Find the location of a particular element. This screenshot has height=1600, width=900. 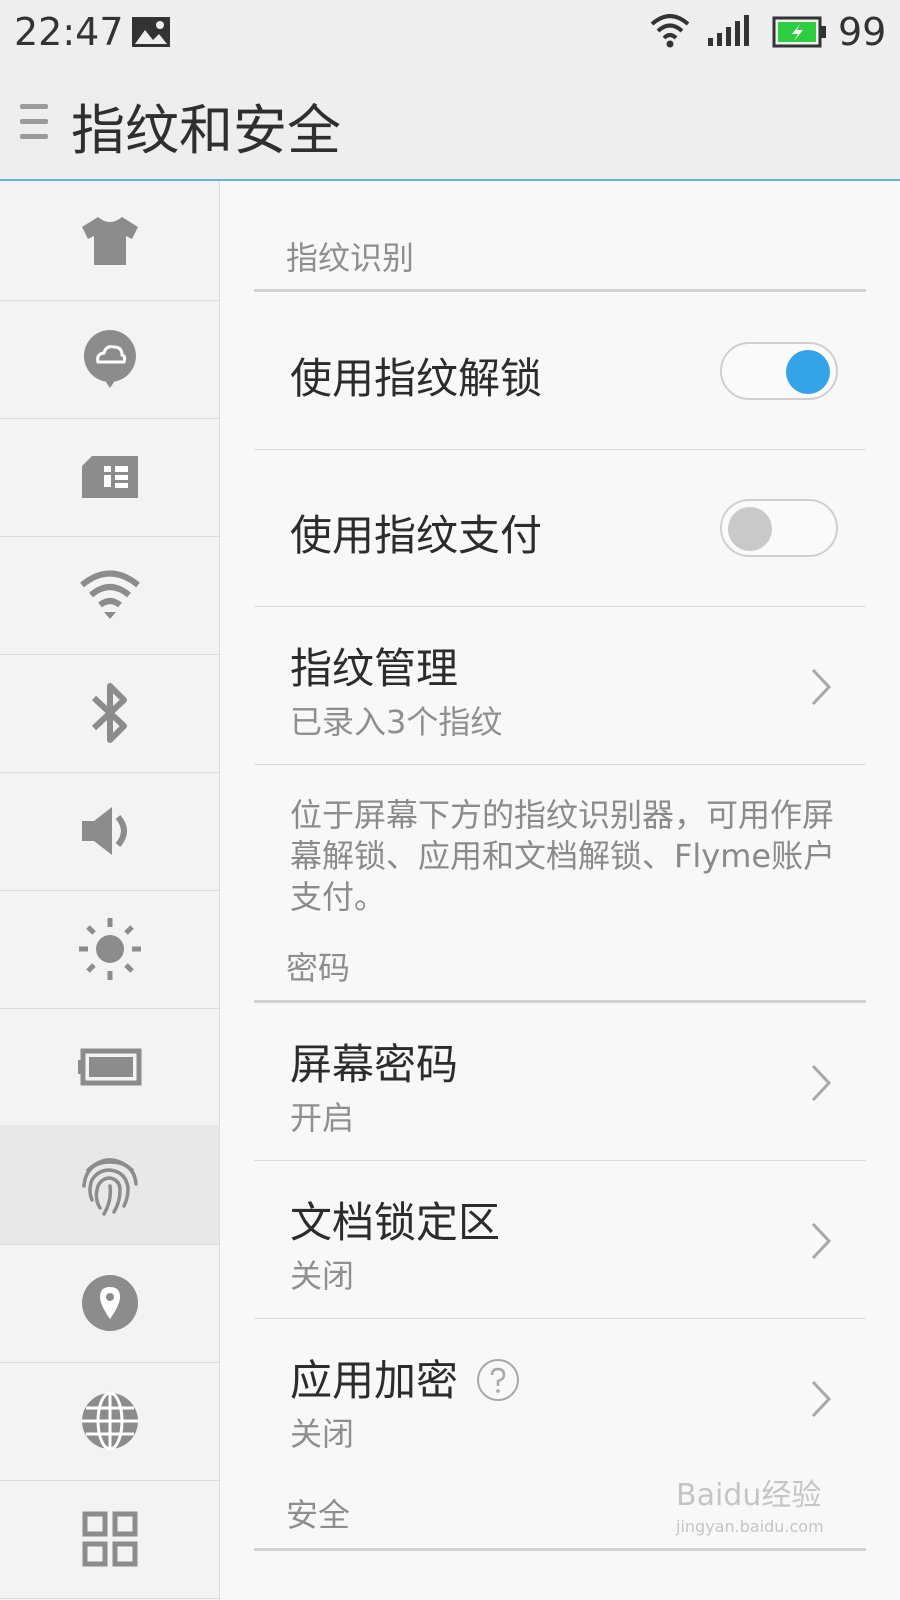

fingerprint-description: 位于屏幕下方的指纹识别器，可用作屏幕解锁、应用和文档解锁、Flyme账户支付。 is located at coordinates (563, 856).